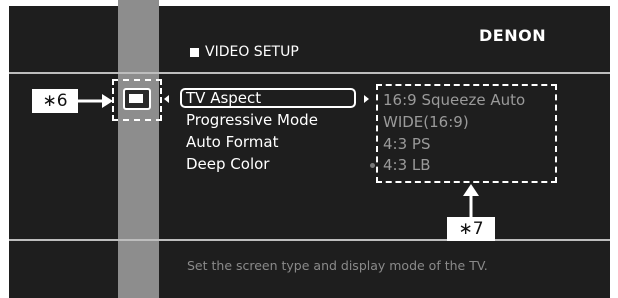 Image resolution: width=618 pixels, height=298 pixels. I want to click on video-setup-icon, so click(137, 99).